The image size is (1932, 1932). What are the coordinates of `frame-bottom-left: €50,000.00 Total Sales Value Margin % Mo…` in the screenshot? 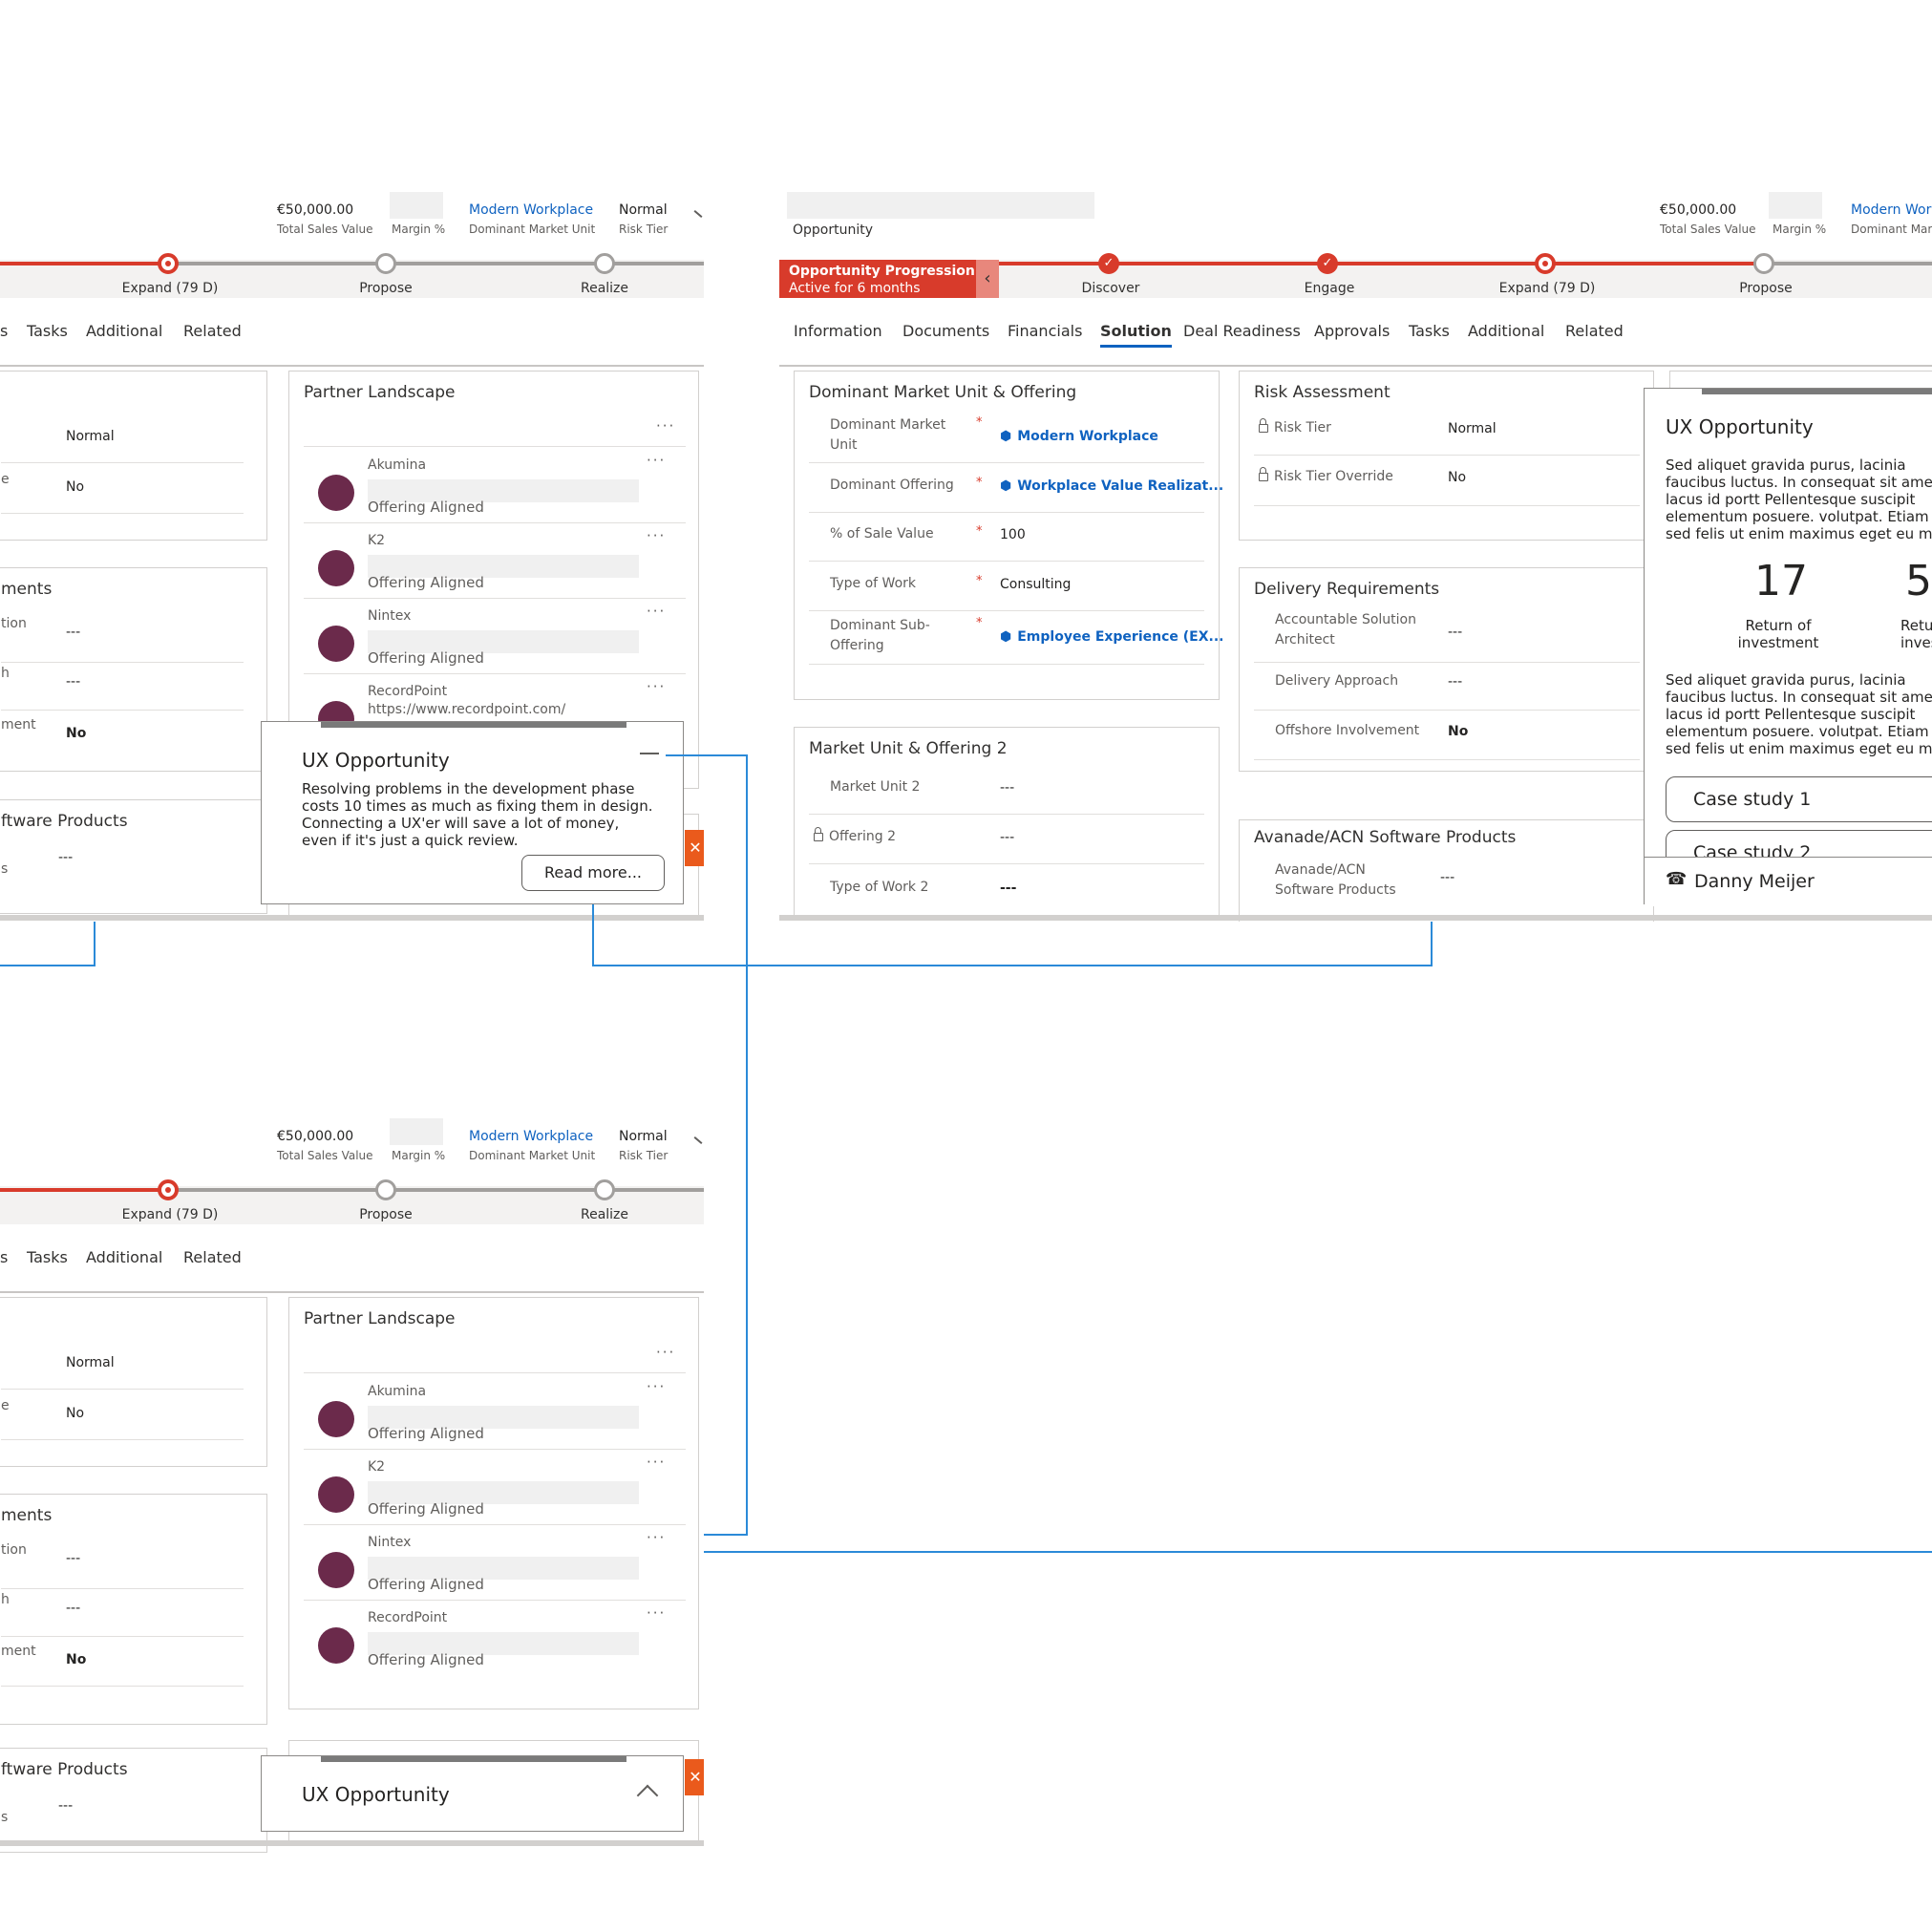 It's located at (352, 1483).